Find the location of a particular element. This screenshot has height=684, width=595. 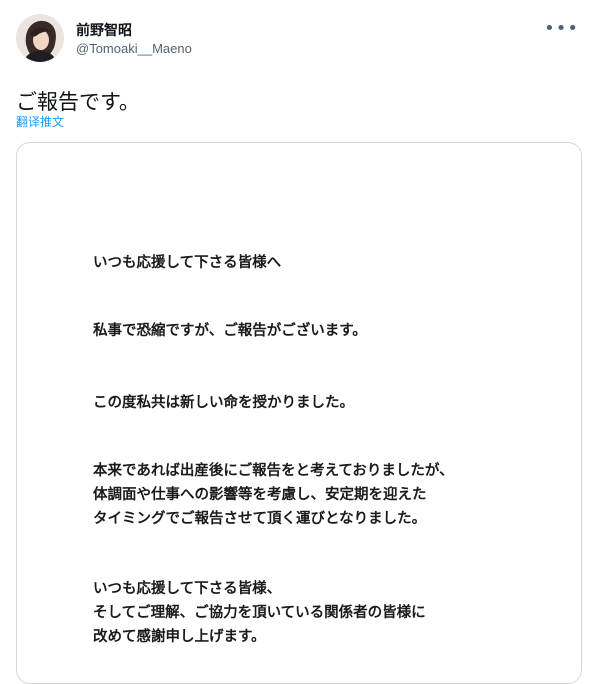

translate-tweet-link: 翻译推文 is located at coordinates (40, 121).